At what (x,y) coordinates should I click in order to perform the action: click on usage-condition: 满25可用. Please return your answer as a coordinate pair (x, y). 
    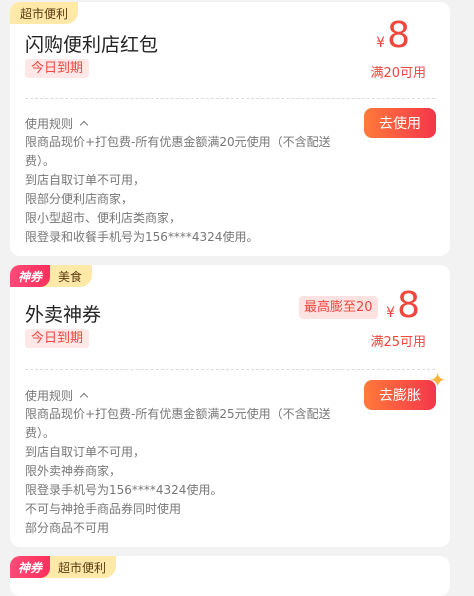
    Looking at the image, I should click on (398, 342).